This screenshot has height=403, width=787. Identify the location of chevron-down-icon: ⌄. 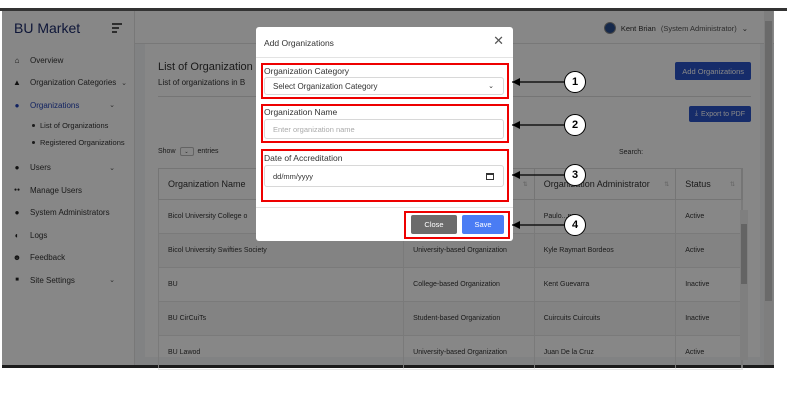
(491, 86).